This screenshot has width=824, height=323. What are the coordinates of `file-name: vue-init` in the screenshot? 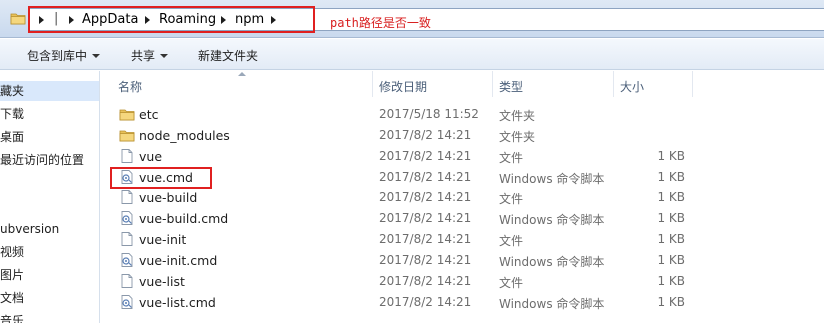 It's located at (163, 240).